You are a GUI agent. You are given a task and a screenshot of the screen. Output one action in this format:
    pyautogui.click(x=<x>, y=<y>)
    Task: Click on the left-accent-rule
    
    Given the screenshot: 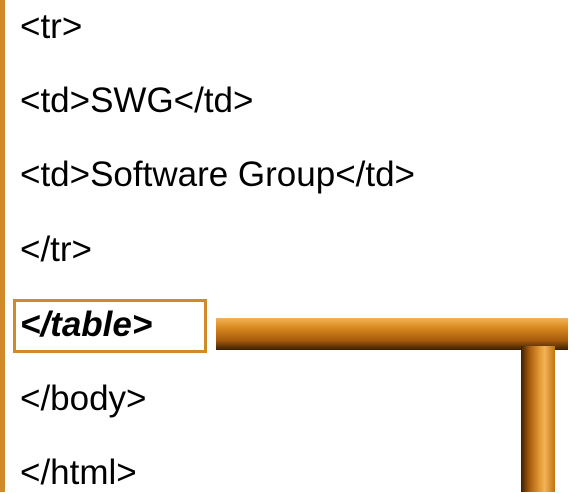 What is the action you would take?
    pyautogui.click(x=2, y=246)
    